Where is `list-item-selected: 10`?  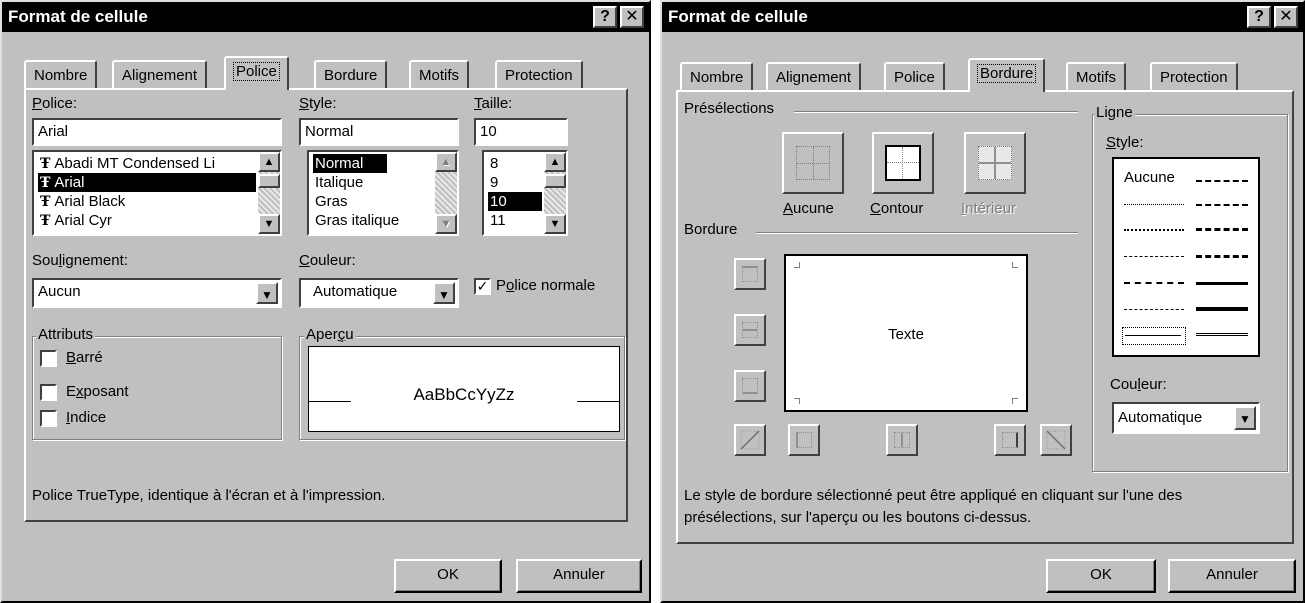
list-item-selected: 10 is located at coordinates (515, 201).